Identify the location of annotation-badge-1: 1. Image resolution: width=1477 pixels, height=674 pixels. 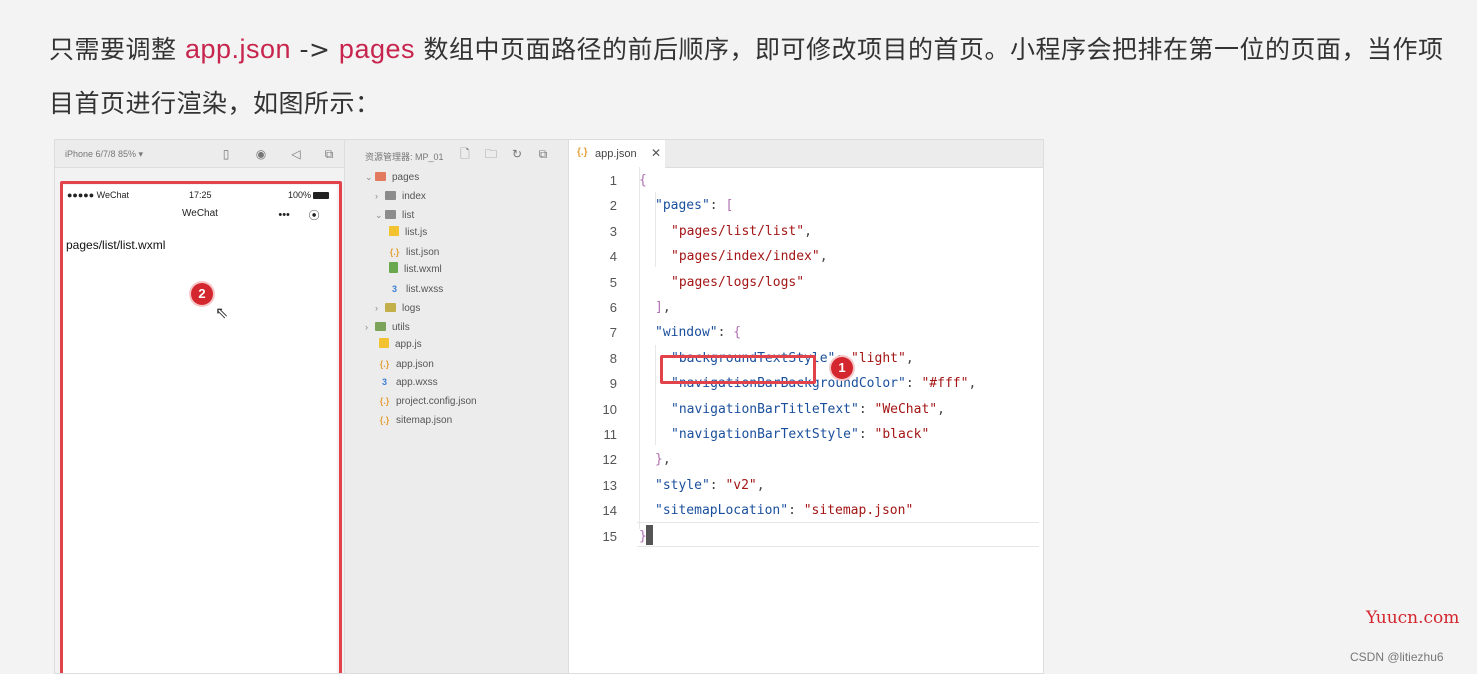
(842, 368).